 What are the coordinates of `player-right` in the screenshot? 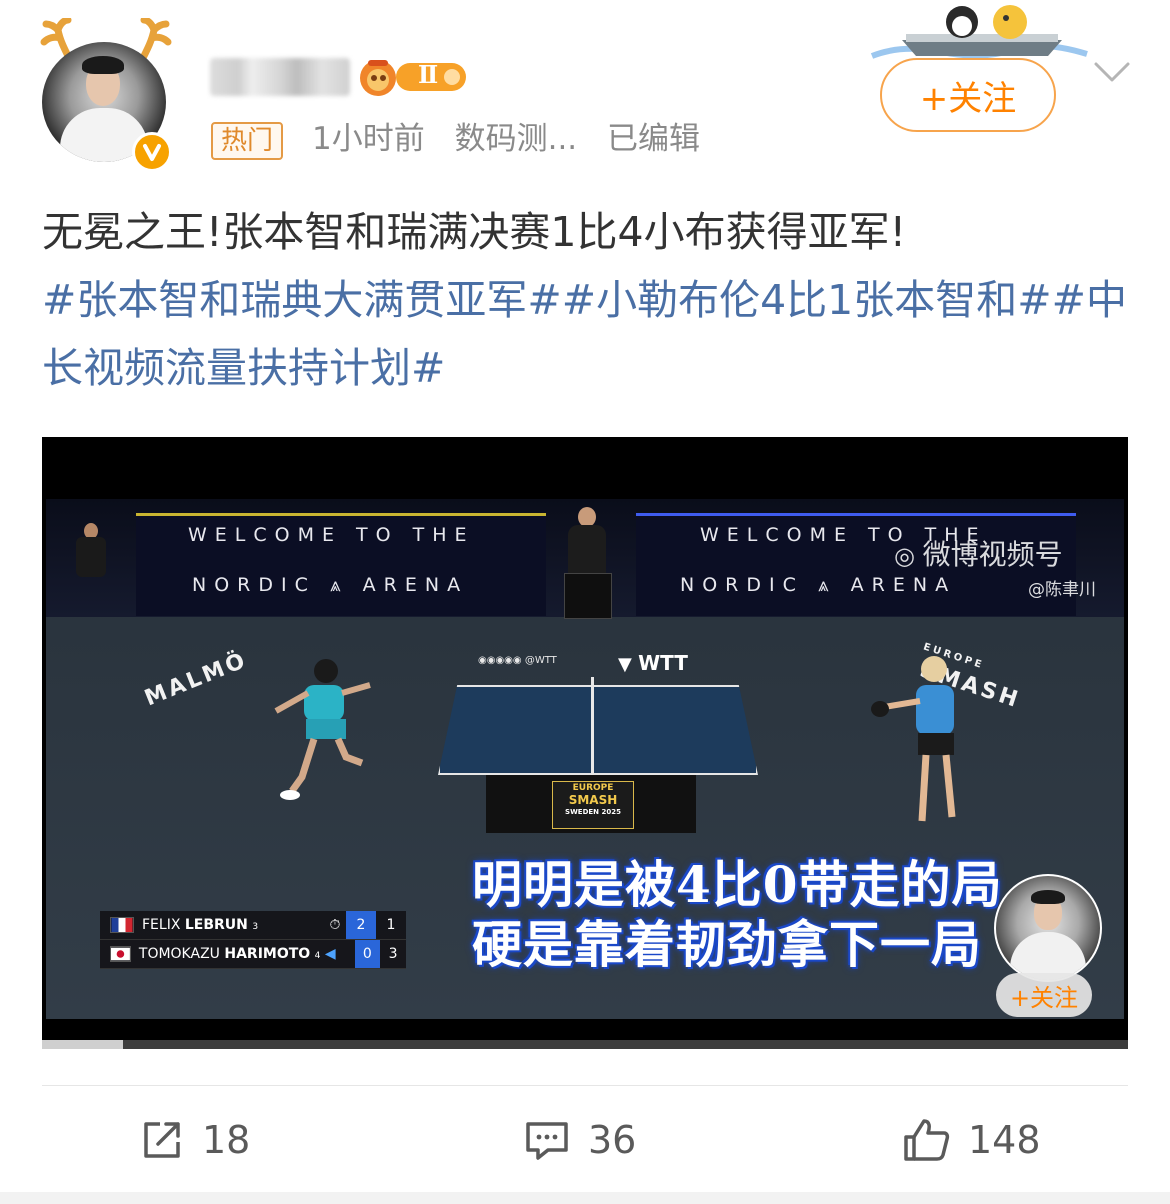 It's located at (913, 739).